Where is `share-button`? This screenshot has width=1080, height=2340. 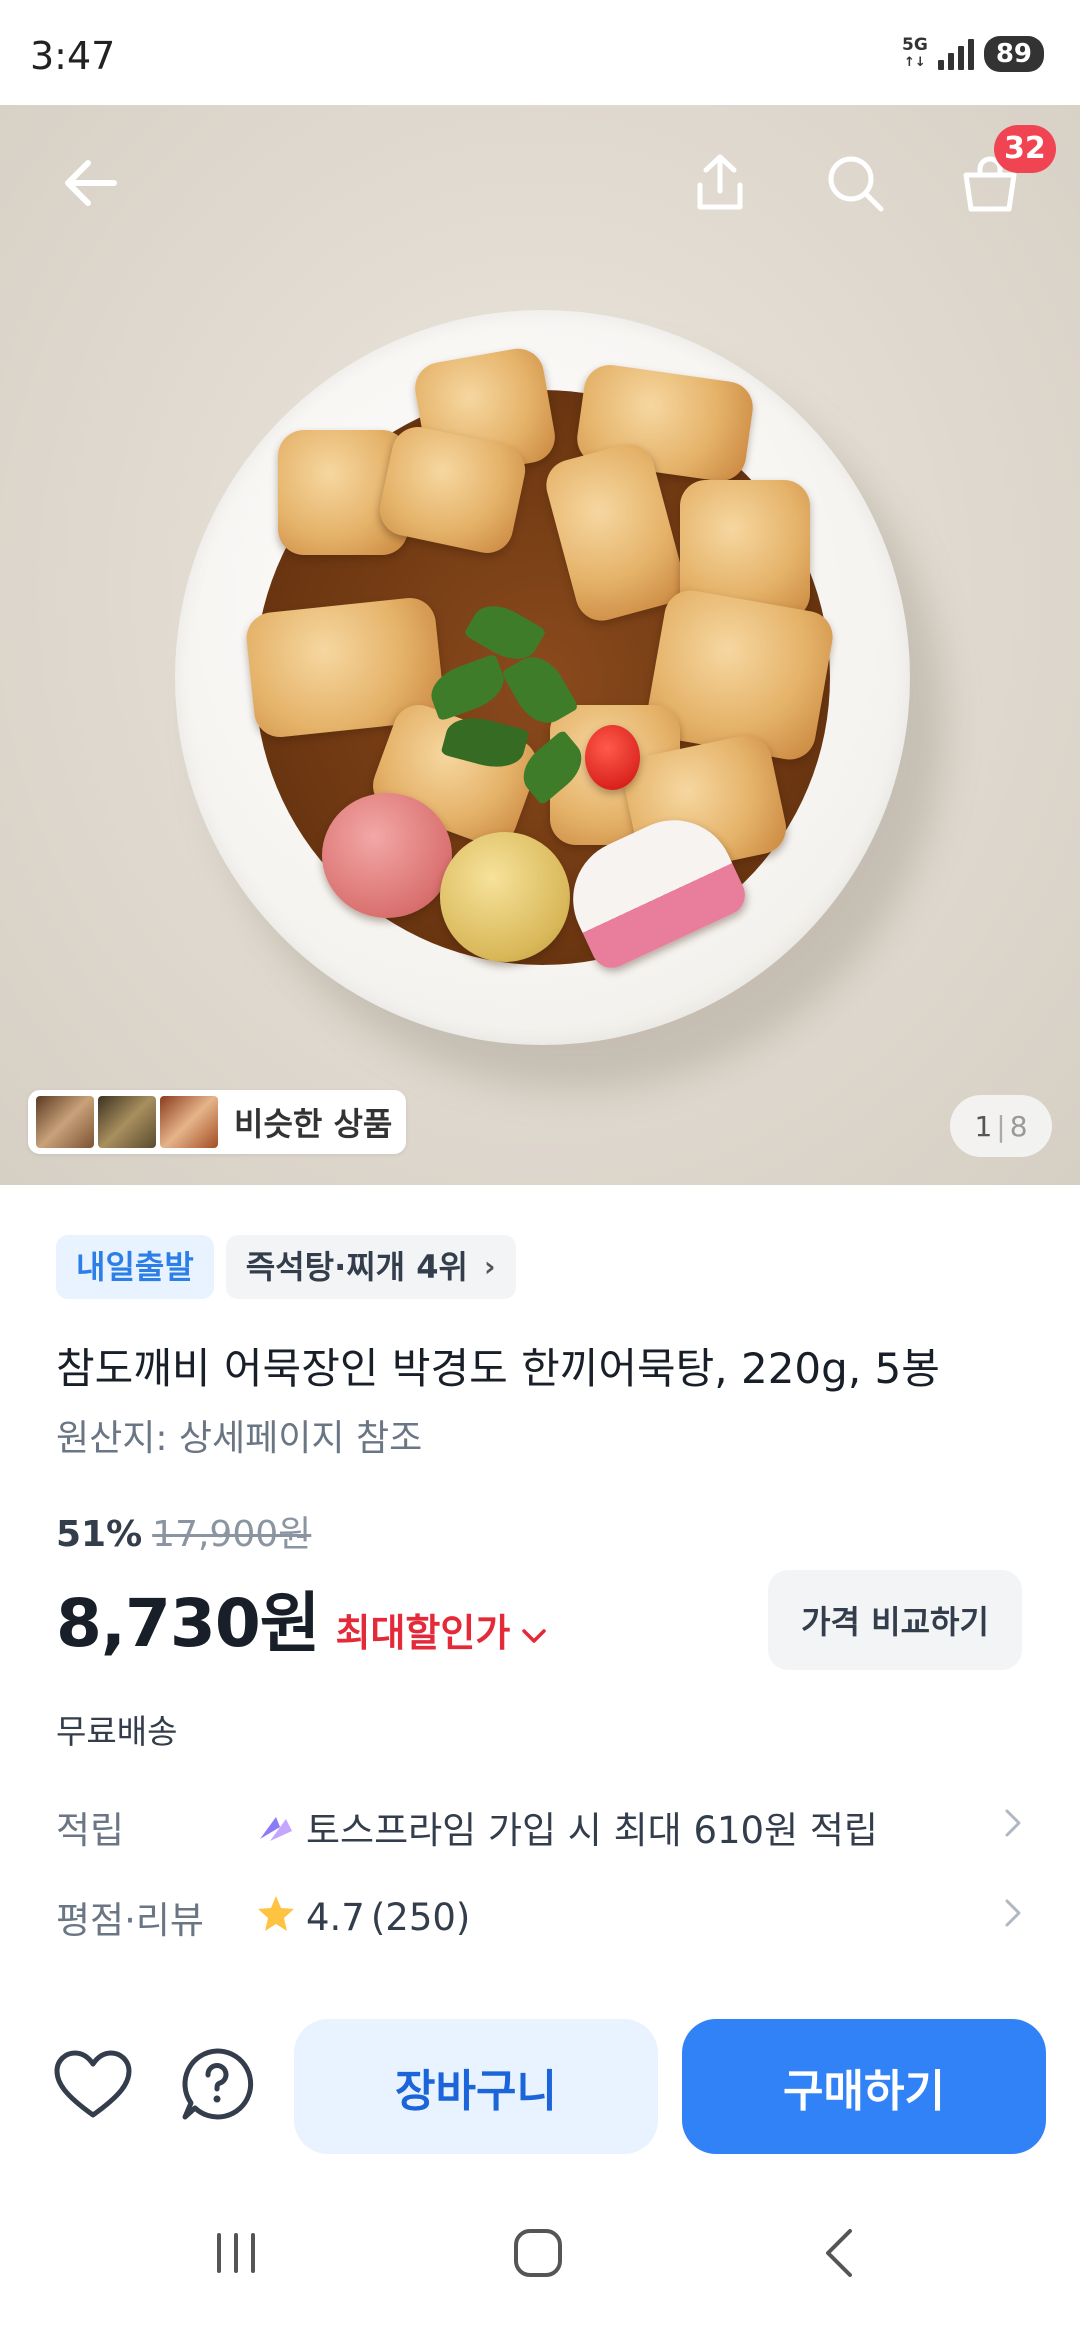
share-button is located at coordinates (720, 185).